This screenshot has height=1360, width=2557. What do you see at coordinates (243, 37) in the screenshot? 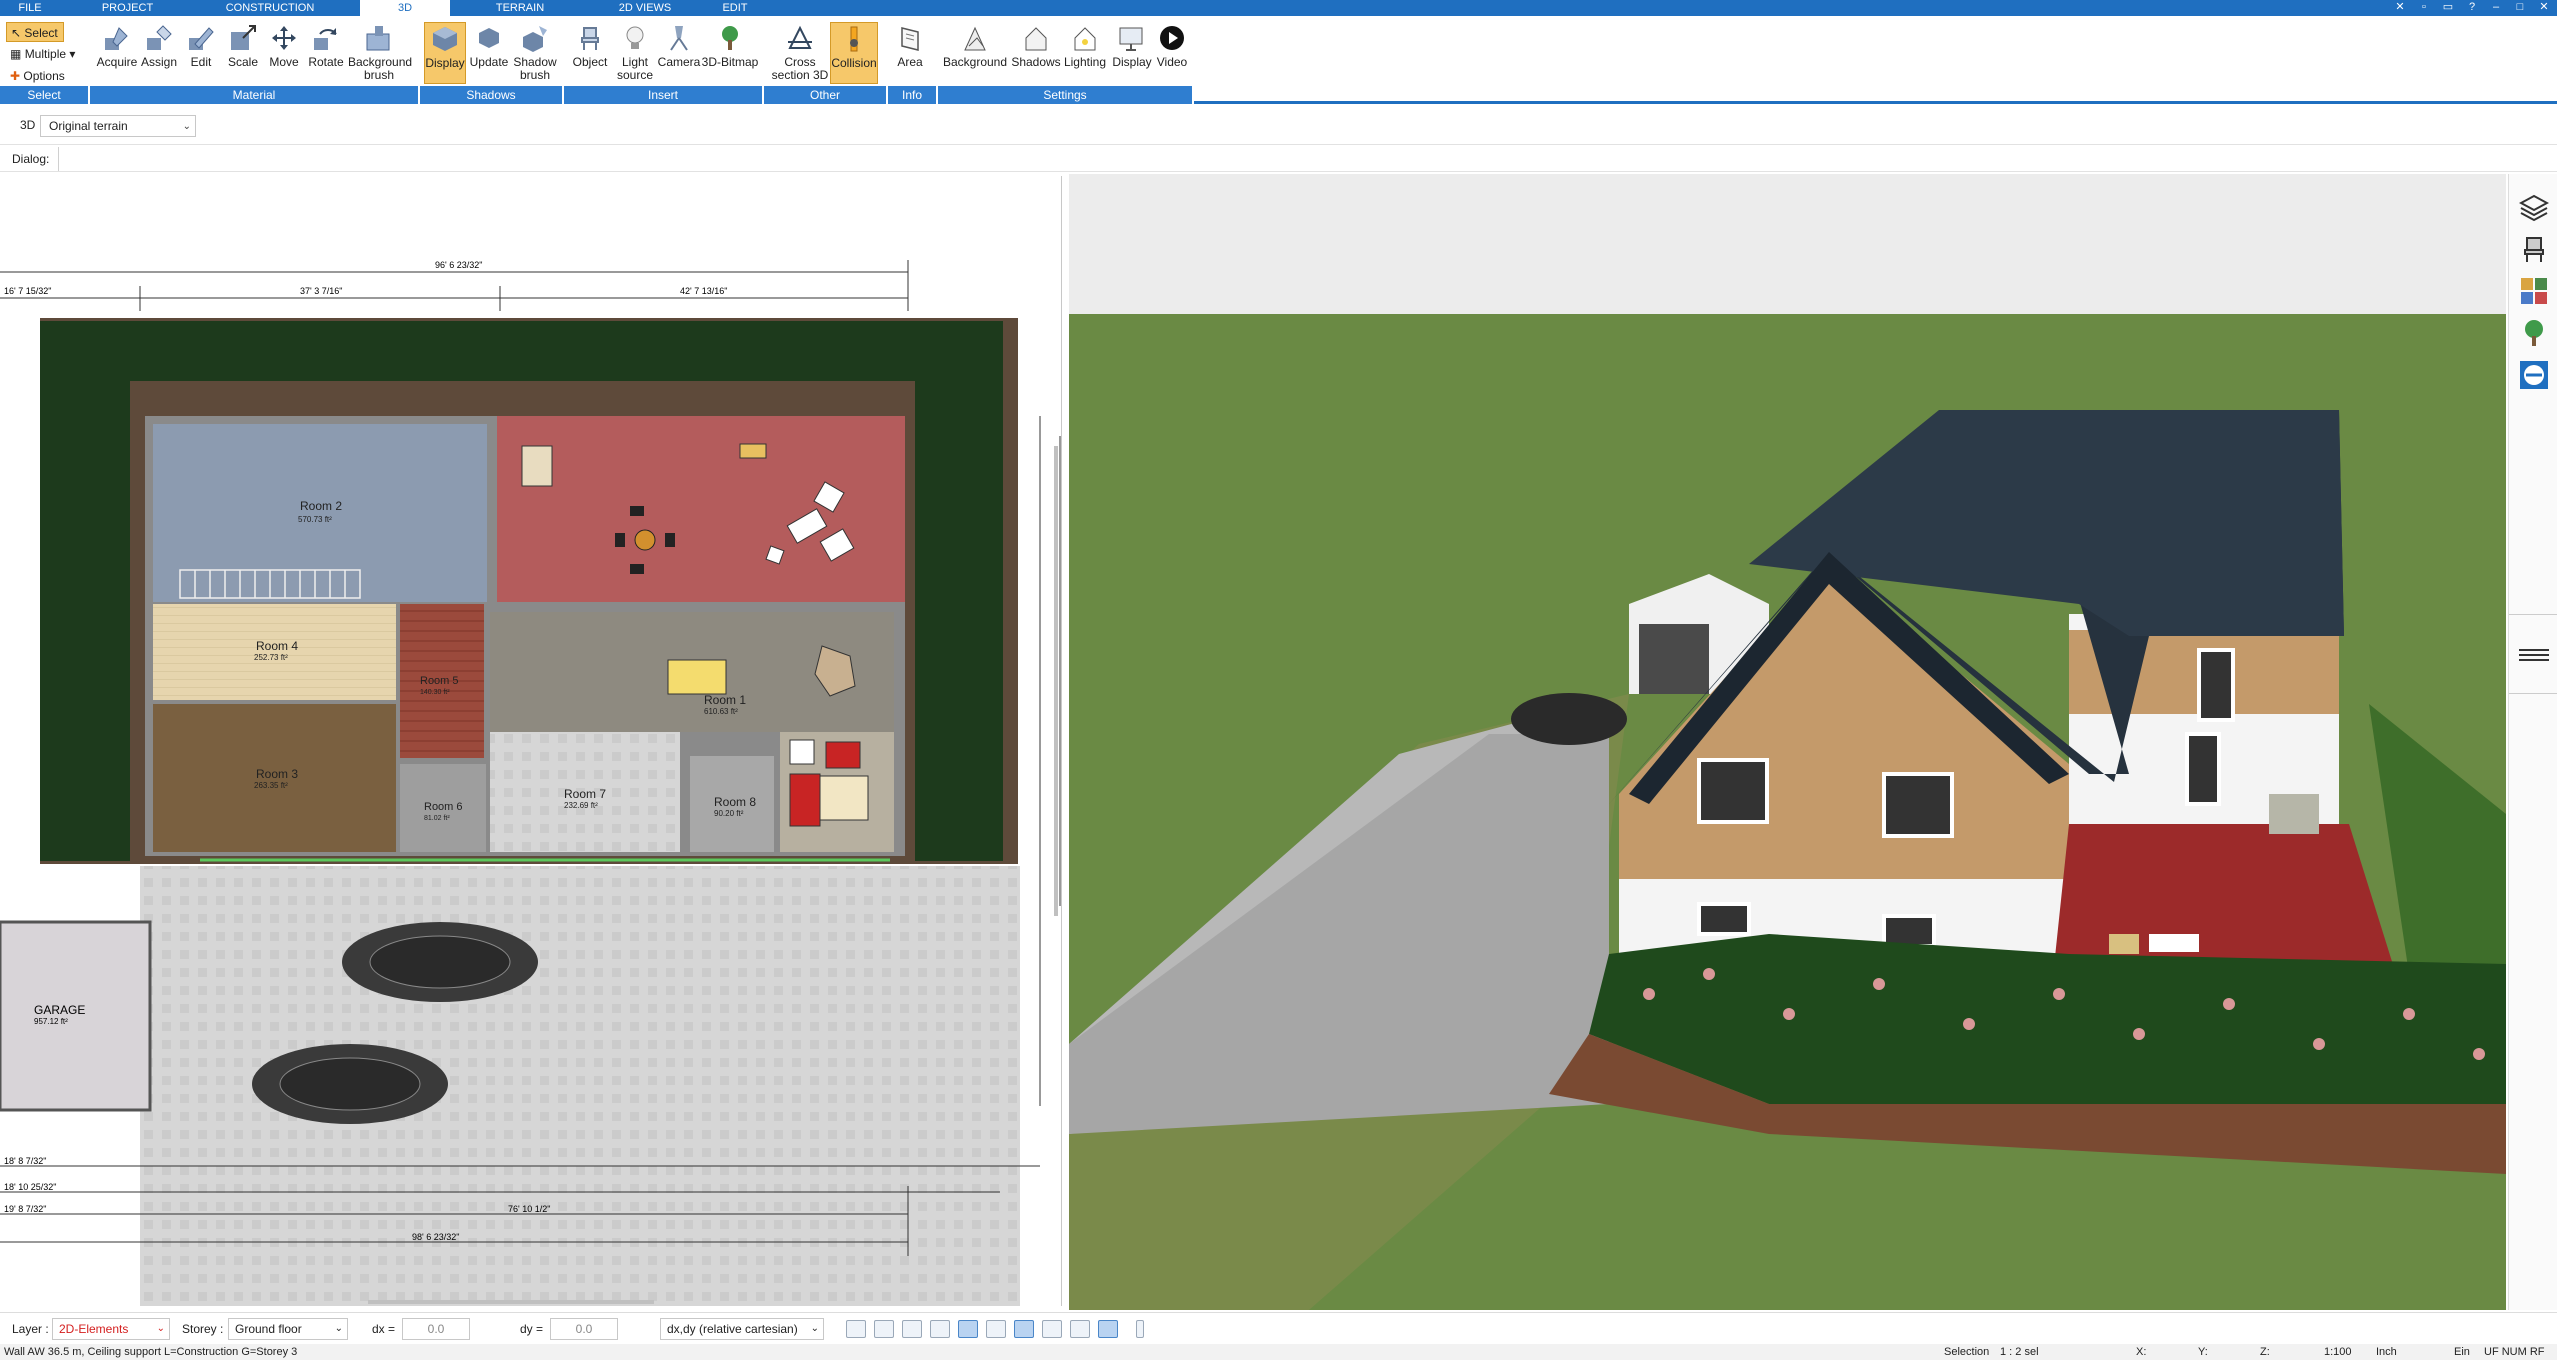
I see `scale-icon` at bounding box center [243, 37].